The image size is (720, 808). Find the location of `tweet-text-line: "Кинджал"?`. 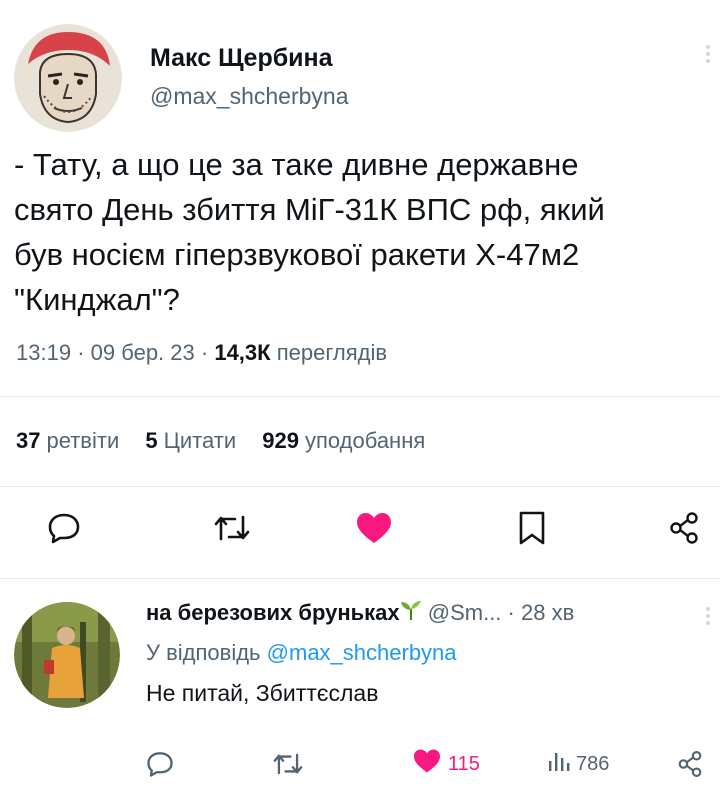

tweet-text-line: "Кинджал"? is located at coordinates (97, 299).